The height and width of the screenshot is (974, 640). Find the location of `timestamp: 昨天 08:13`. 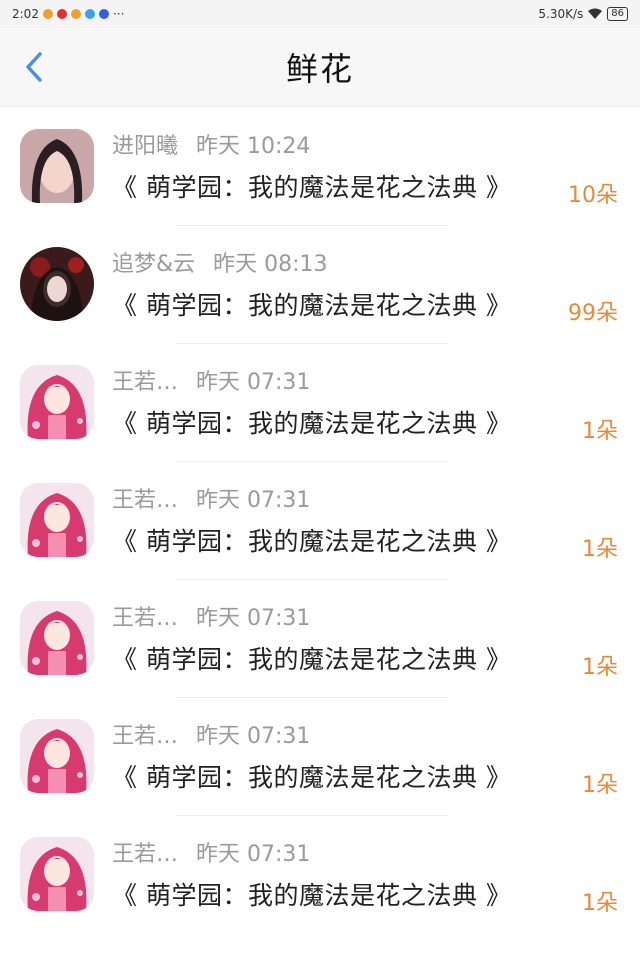

timestamp: 昨天 08:13 is located at coordinates (270, 264).